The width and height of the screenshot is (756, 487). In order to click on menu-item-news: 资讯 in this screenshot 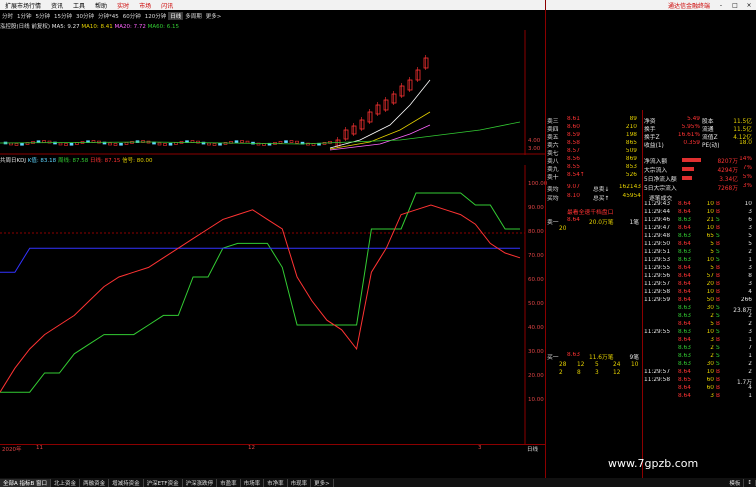, I will do `click(57, 5)`.